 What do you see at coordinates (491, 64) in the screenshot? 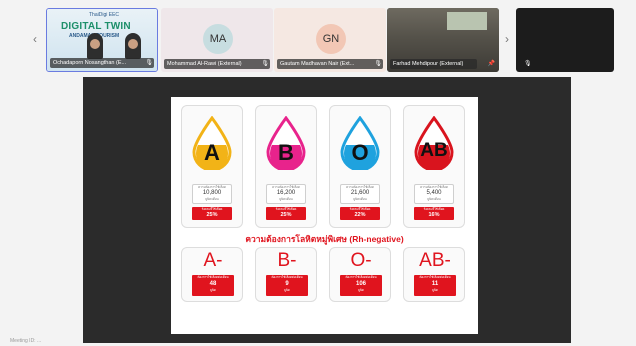
I see `pin-icon: 📌` at bounding box center [491, 64].